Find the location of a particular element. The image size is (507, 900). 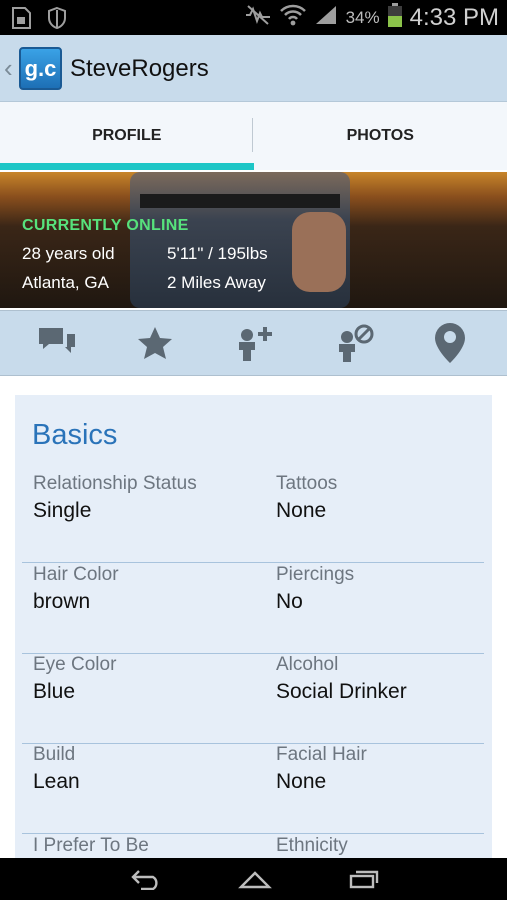

field-value: Lean is located at coordinates (56, 781).